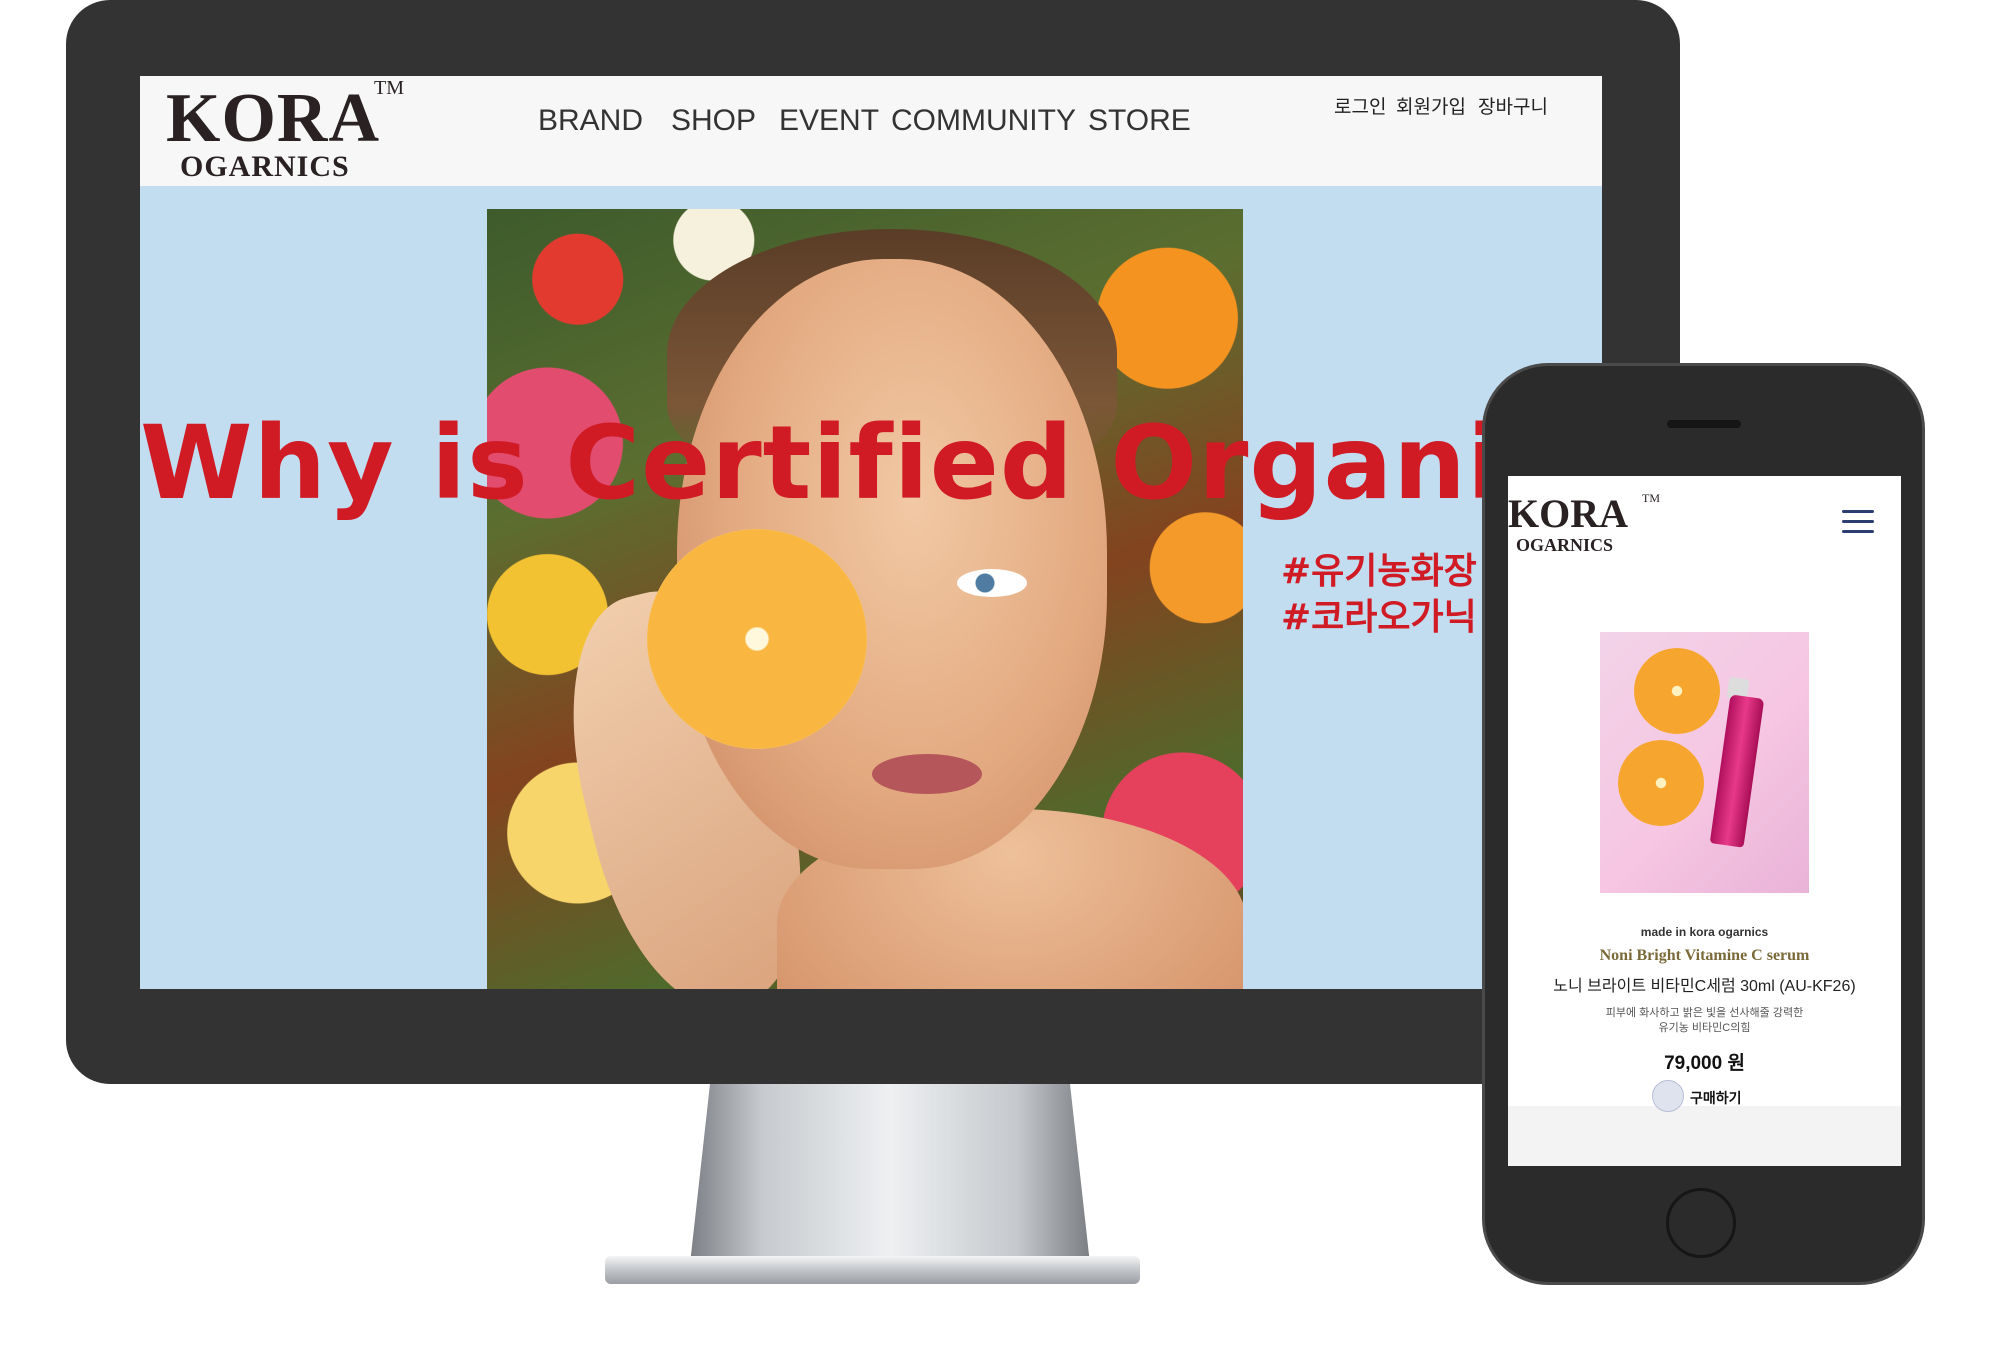 The height and width of the screenshot is (1349, 2000). What do you see at coordinates (1704, 424) in the screenshot?
I see `phone-speaker` at bounding box center [1704, 424].